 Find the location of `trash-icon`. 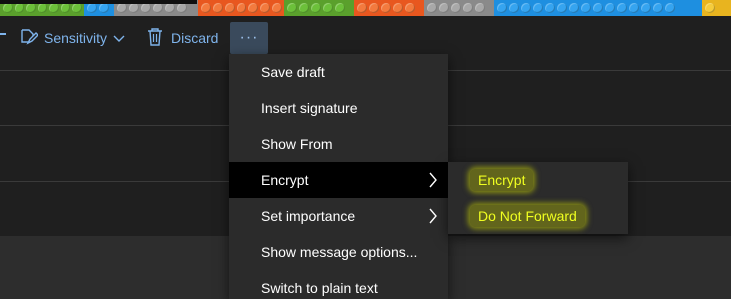

trash-icon is located at coordinates (159, 38).